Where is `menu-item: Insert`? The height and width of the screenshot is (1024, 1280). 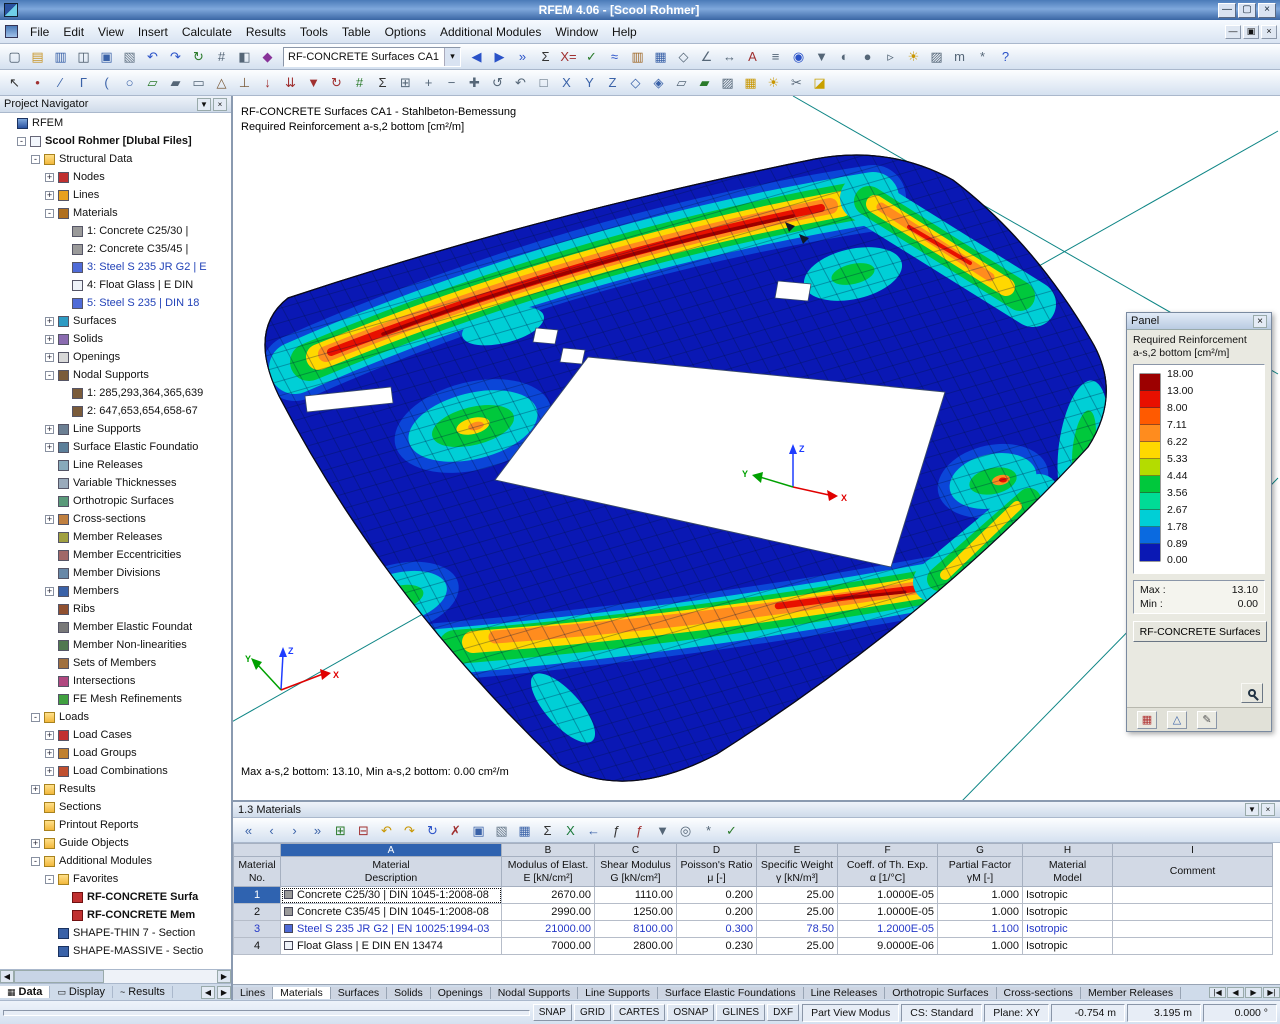 menu-item: Insert is located at coordinates (153, 32).